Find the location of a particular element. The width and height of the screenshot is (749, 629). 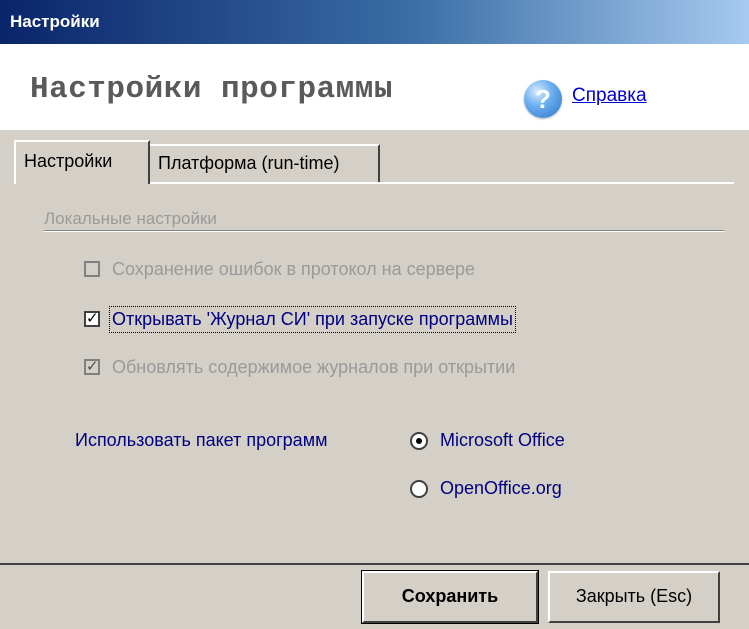

dialog-footer: Сохранить Закрыть (Esc) is located at coordinates (374, 596).